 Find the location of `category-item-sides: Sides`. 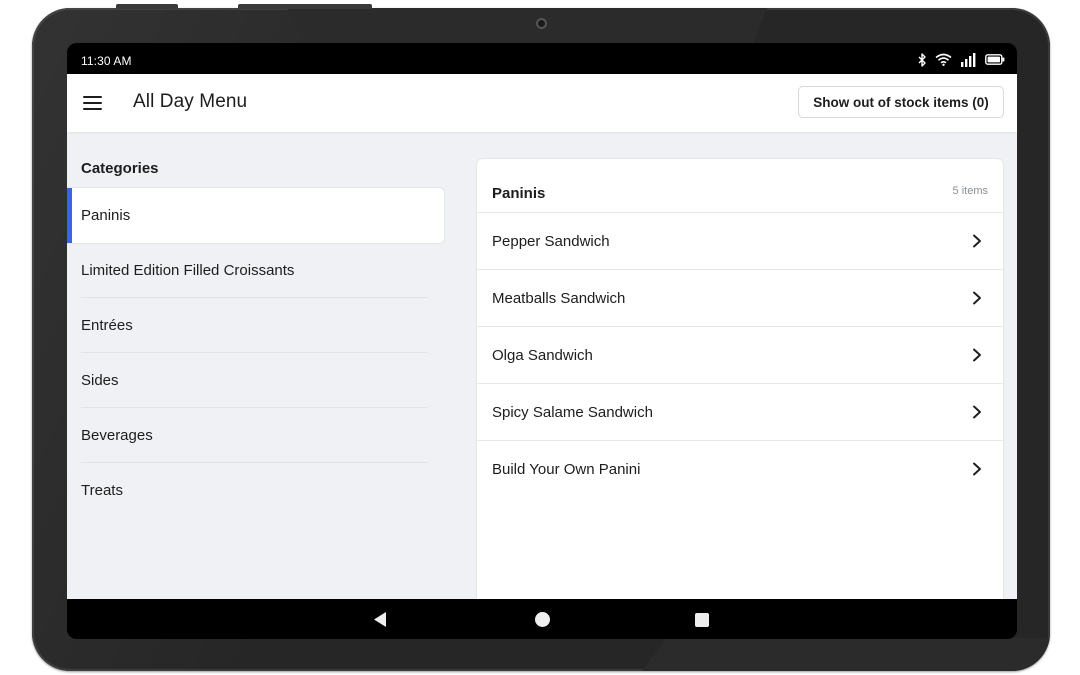

category-item-sides: Sides is located at coordinates (255, 380).